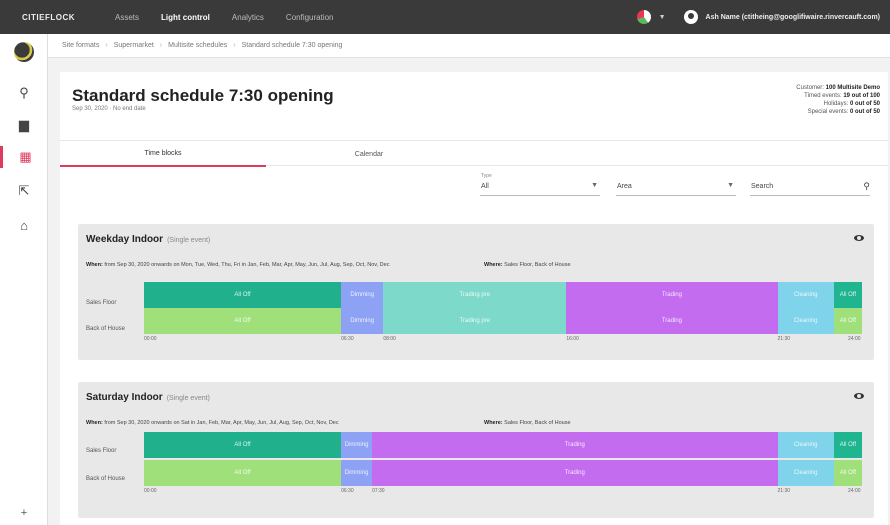 The width and height of the screenshot is (890, 525). What do you see at coordinates (134, 45) in the screenshot?
I see `breadcrumb-item: Supermarket` at bounding box center [134, 45].